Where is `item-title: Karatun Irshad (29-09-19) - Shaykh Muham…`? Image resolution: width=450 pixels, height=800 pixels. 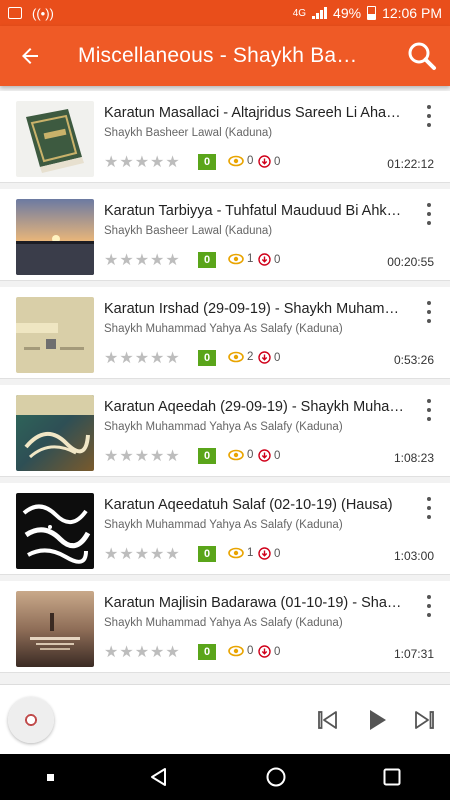
item-title: Karatun Irshad (29-09-19) - Shaykh Muham… is located at coordinates (254, 309).